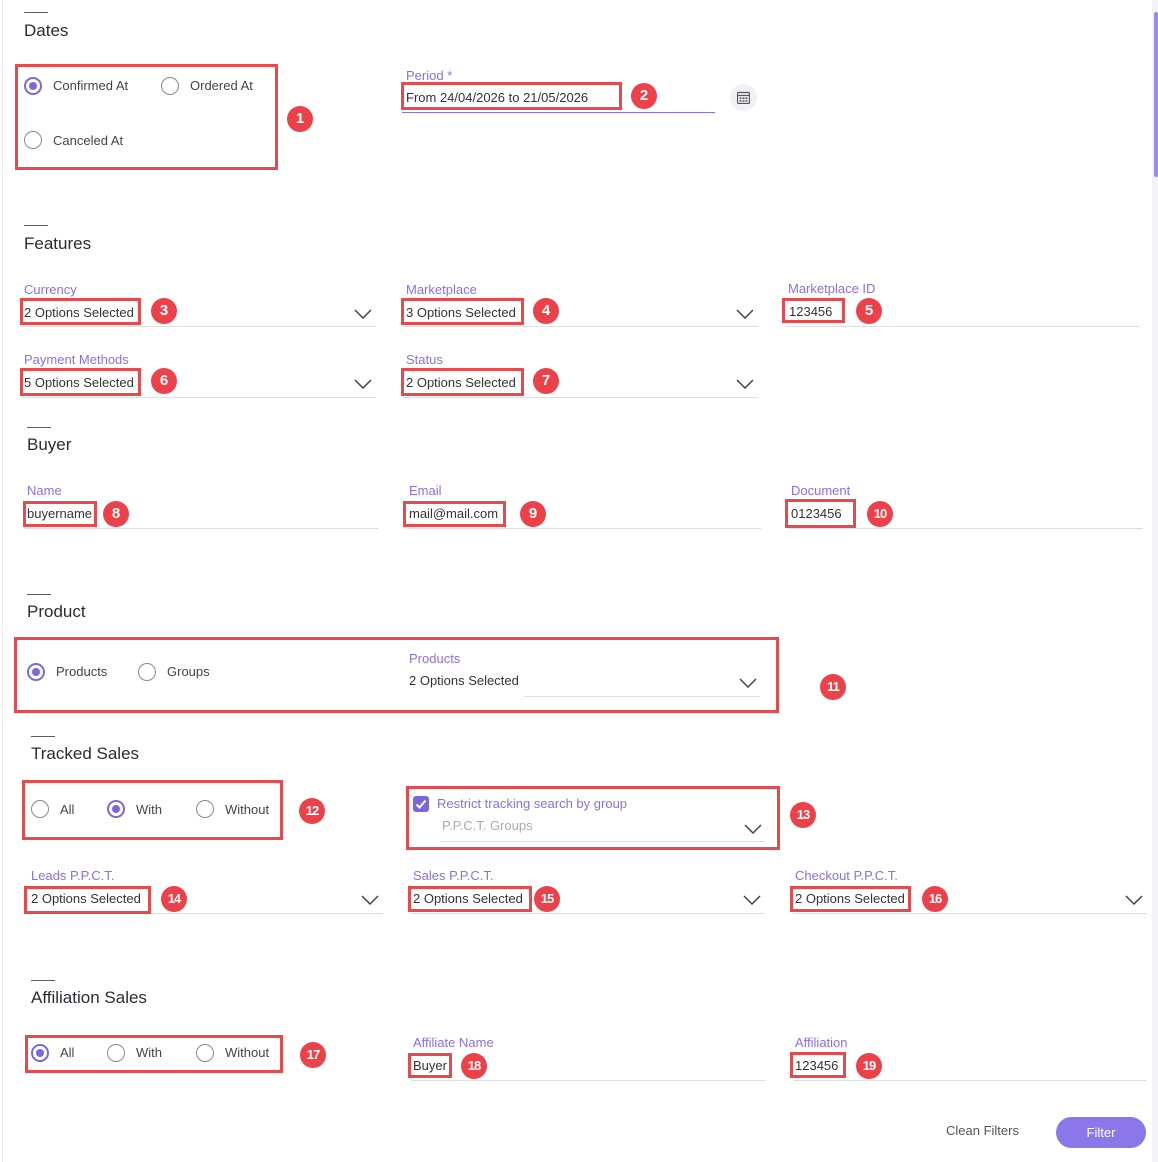  Describe the element at coordinates (300, 119) in the screenshot. I see `badge-1: 1` at that location.